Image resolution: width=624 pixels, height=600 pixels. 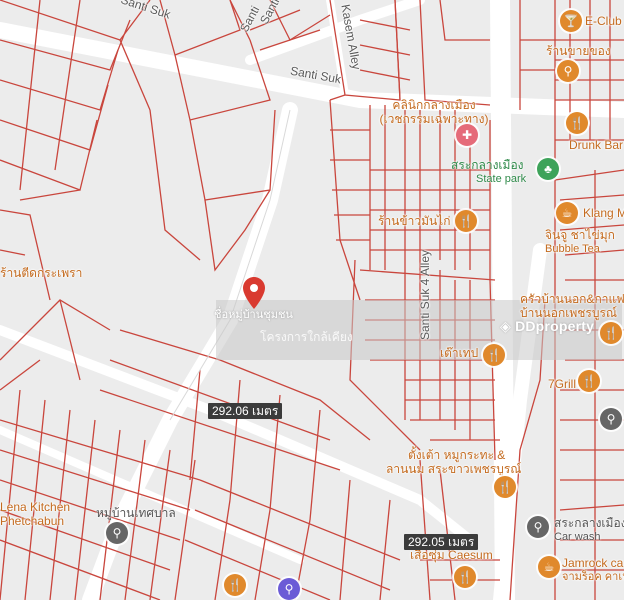 I want to click on poi-e-club-label: E-Club, so click(x=603, y=21).